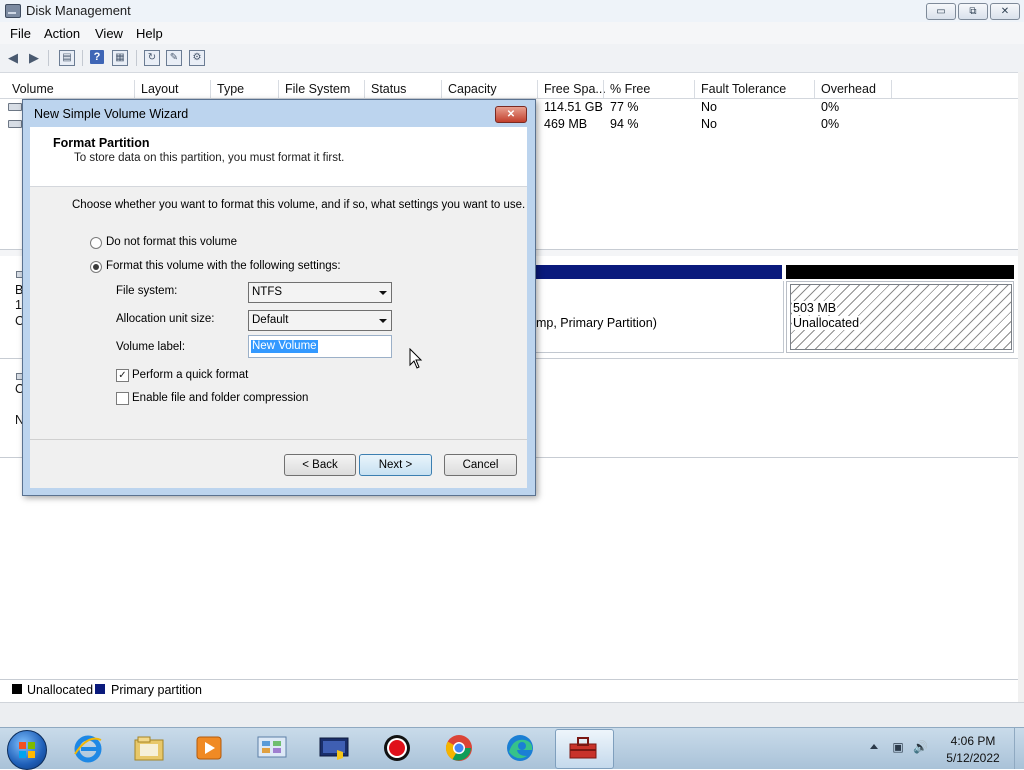 The image size is (1024, 770). Describe the element at coordinates (67, 58) in the screenshot. I see `show-hide-console-tree-icon: ▤` at that location.